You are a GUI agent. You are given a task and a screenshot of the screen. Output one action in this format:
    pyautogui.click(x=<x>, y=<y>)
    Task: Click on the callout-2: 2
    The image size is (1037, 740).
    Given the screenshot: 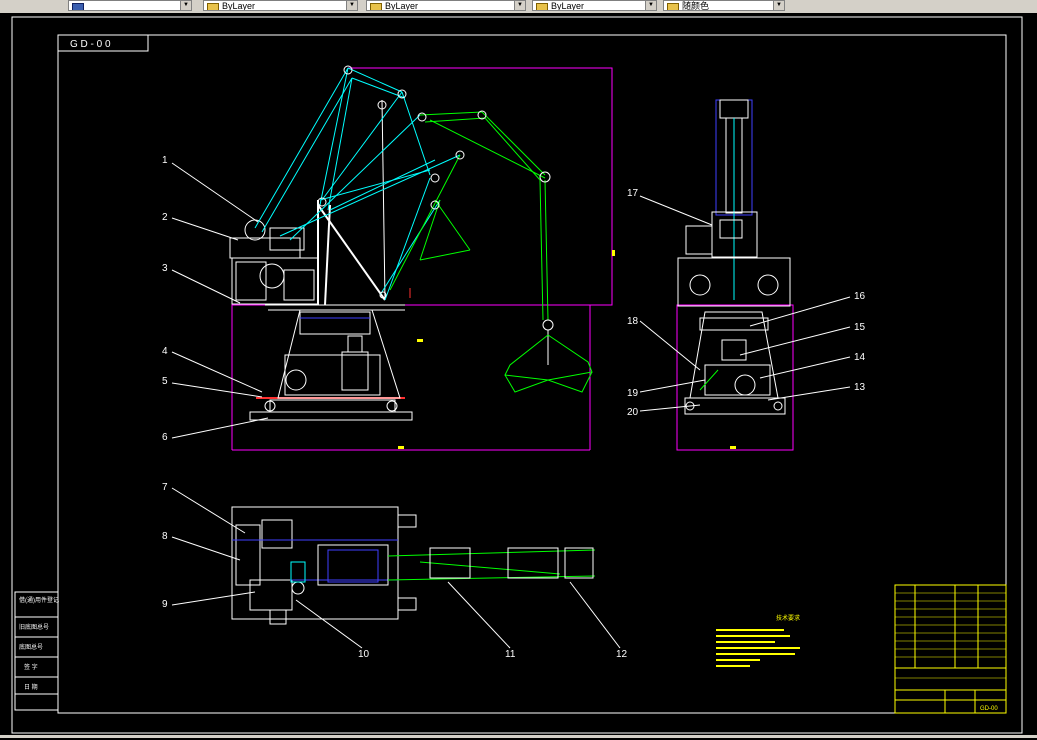 What is the action you would take?
    pyautogui.click(x=165, y=217)
    